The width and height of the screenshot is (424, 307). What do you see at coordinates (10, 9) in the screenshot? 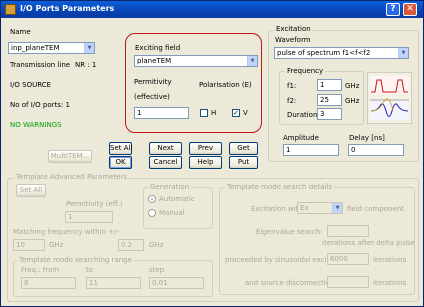
I see `app-icon` at bounding box center [10, 9].